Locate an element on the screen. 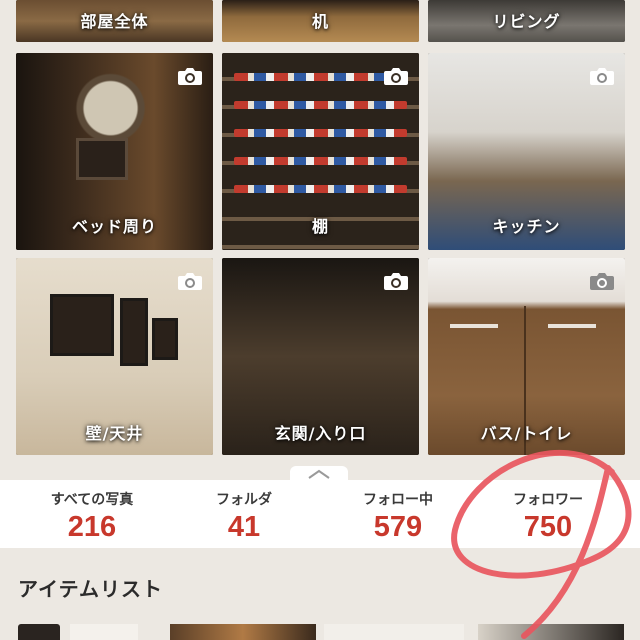 Image resolution: width=640 pixels, height=640 pixels. stat-label: フォルダ is located at coordinates (244, 500).